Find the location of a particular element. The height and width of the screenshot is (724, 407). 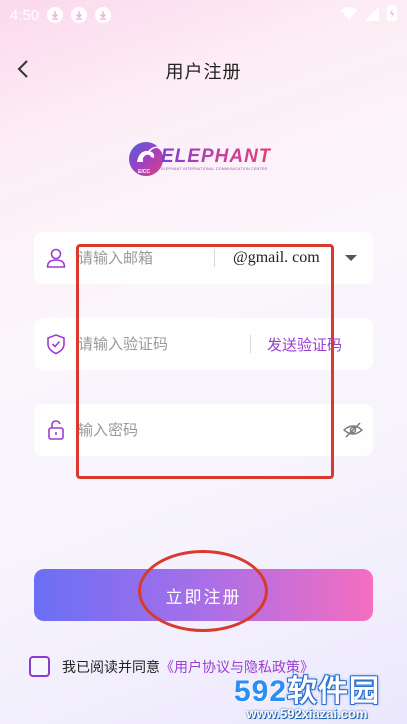

eye-off-icon is located at coordinates (353, 430).